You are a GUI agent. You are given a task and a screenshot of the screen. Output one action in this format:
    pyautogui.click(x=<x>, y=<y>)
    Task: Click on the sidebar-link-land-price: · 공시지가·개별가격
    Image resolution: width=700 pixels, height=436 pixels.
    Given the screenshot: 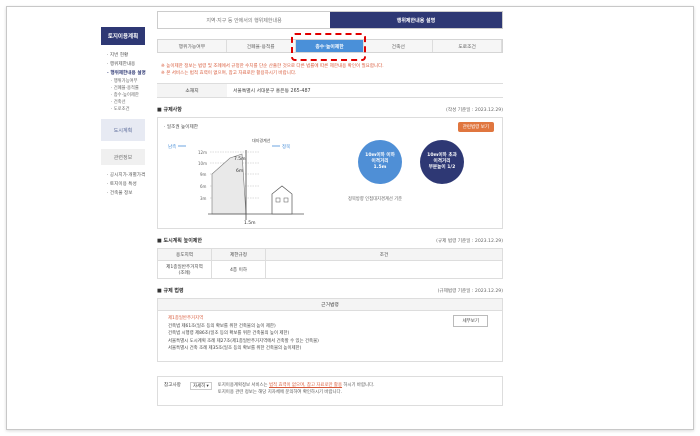 What is the action you would take?
    pyautogui.click(x=126, y=175)
    